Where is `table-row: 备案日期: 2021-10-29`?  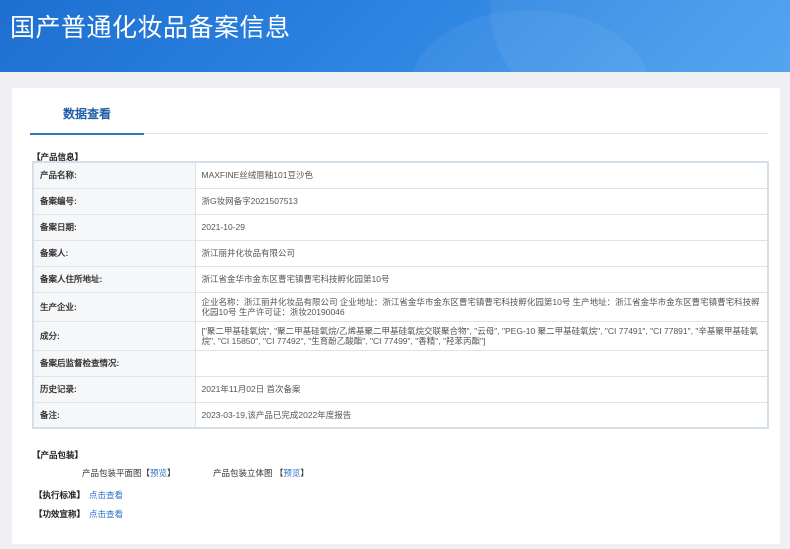
table-row: 备案日期: 2021-10-29 is located at coordinates (400, 227).